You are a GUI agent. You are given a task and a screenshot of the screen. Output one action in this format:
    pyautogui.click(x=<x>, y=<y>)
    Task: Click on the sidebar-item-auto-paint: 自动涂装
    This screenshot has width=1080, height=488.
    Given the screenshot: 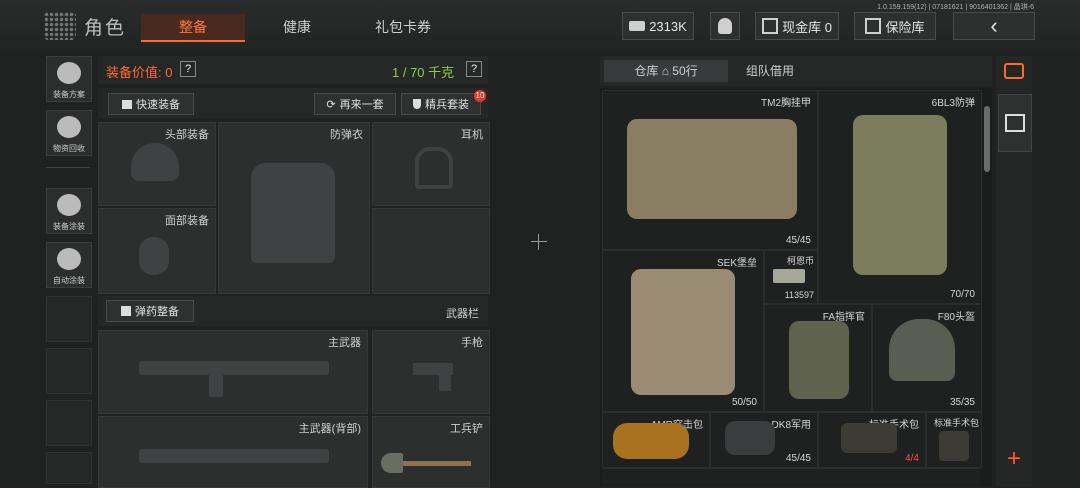 What is the action you would take?
    pyautogui.click(x=69, y=265)
    